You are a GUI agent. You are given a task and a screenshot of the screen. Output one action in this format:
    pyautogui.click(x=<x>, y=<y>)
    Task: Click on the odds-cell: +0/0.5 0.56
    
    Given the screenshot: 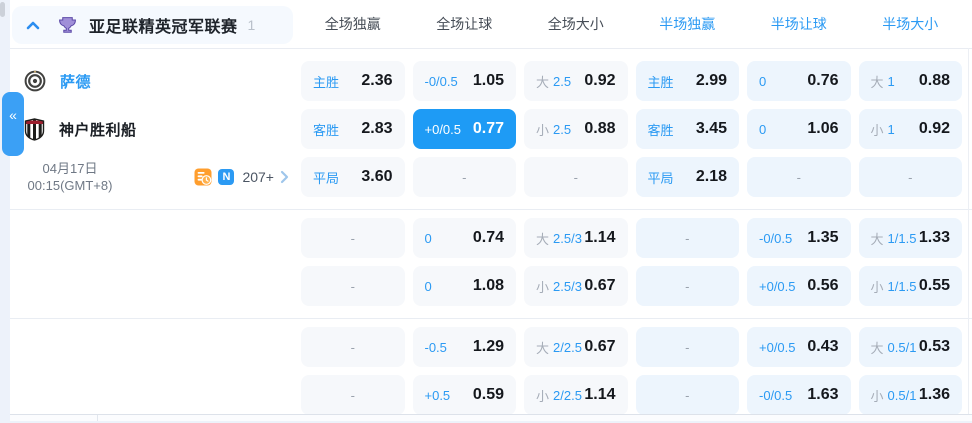 What is the action you would take?
    pyautogui.click(x=799, y=286)
    